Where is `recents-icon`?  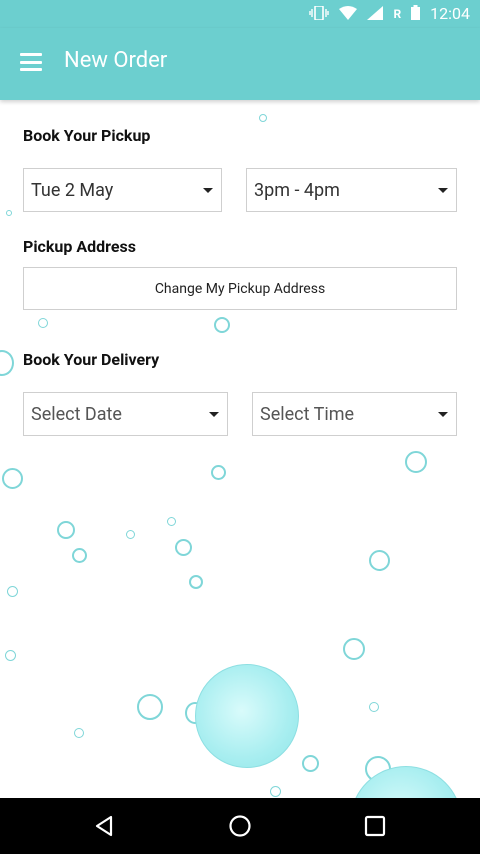 recents-icon is located at coordinates (375, 826).